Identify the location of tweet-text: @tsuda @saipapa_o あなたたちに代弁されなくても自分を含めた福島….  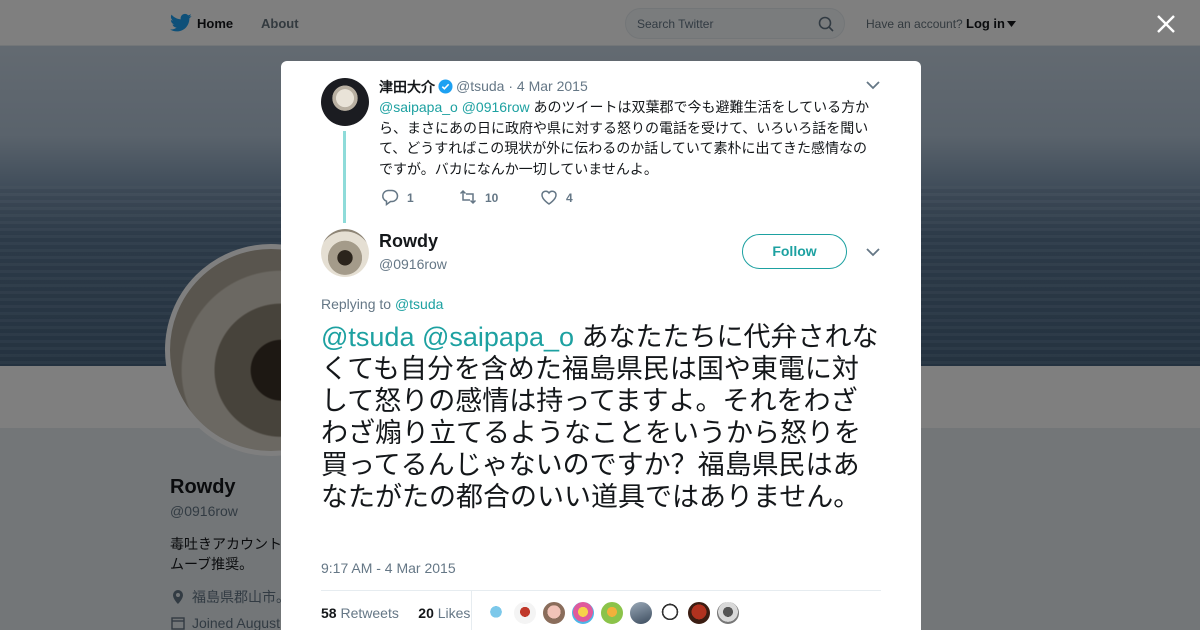
(602, 417).